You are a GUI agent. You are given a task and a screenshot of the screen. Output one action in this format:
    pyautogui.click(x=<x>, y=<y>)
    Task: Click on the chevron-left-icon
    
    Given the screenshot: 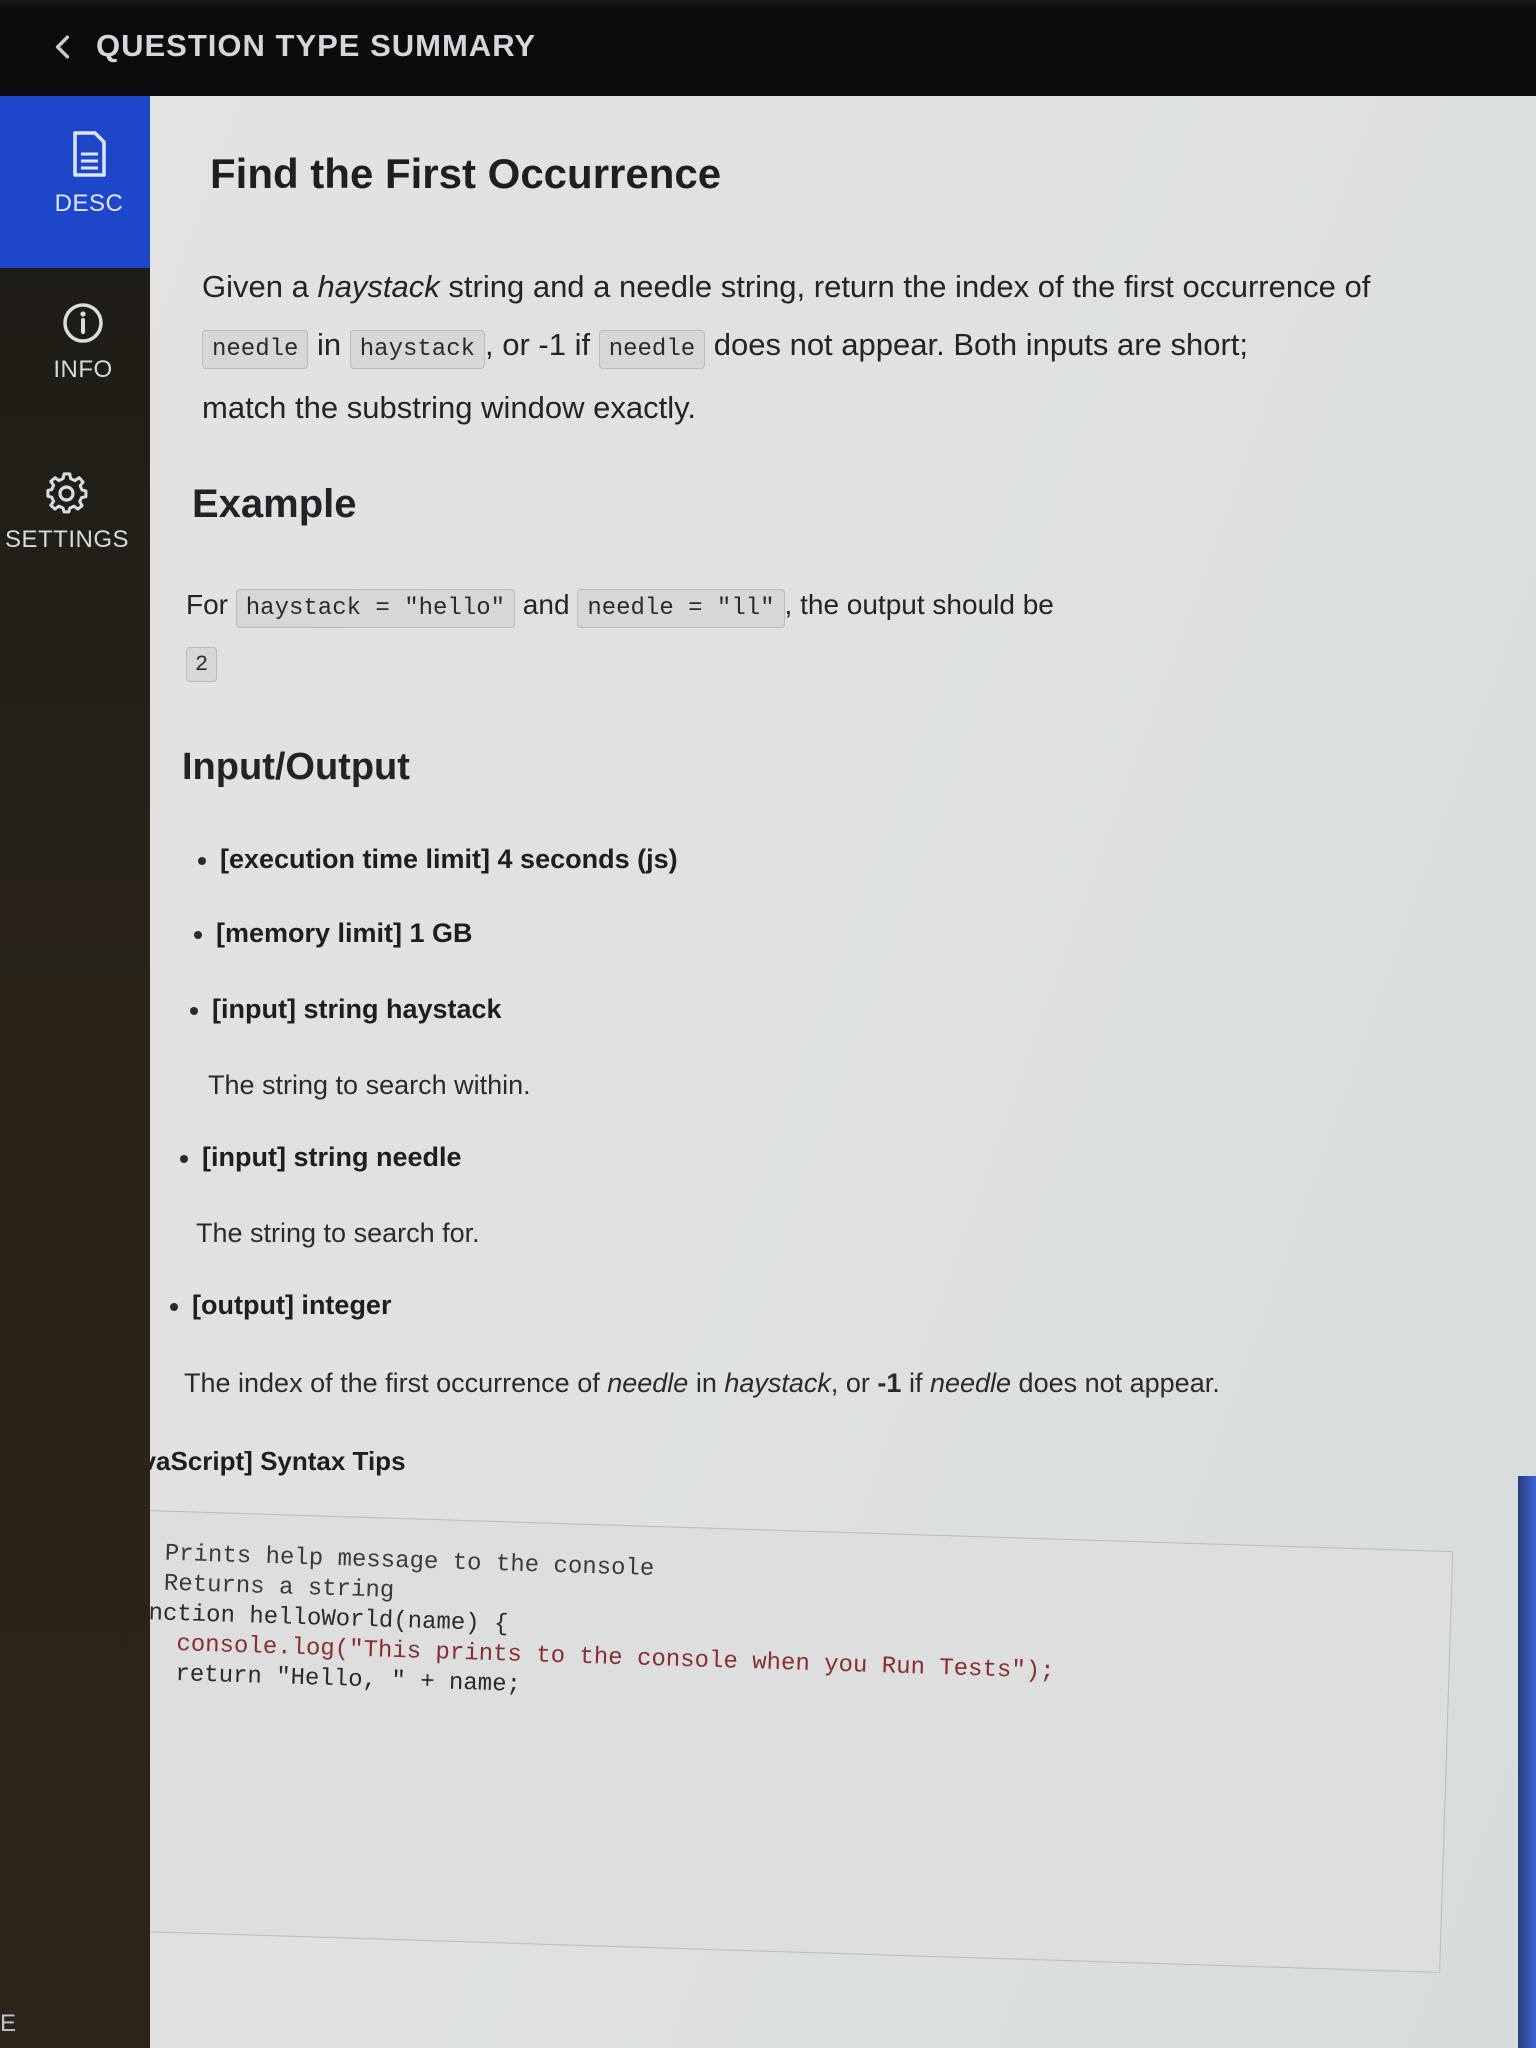 What is the action you would take?
    pyautogui.click(x=63, y=47)
    